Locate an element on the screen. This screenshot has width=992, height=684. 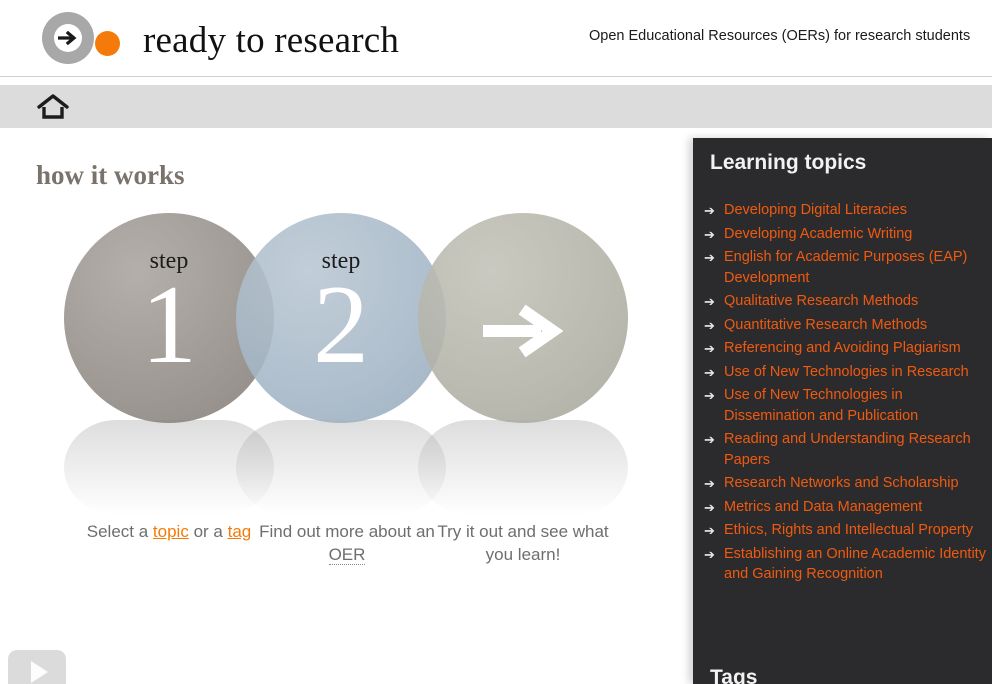
video-thumbnail is located at coordinates (445, 681).